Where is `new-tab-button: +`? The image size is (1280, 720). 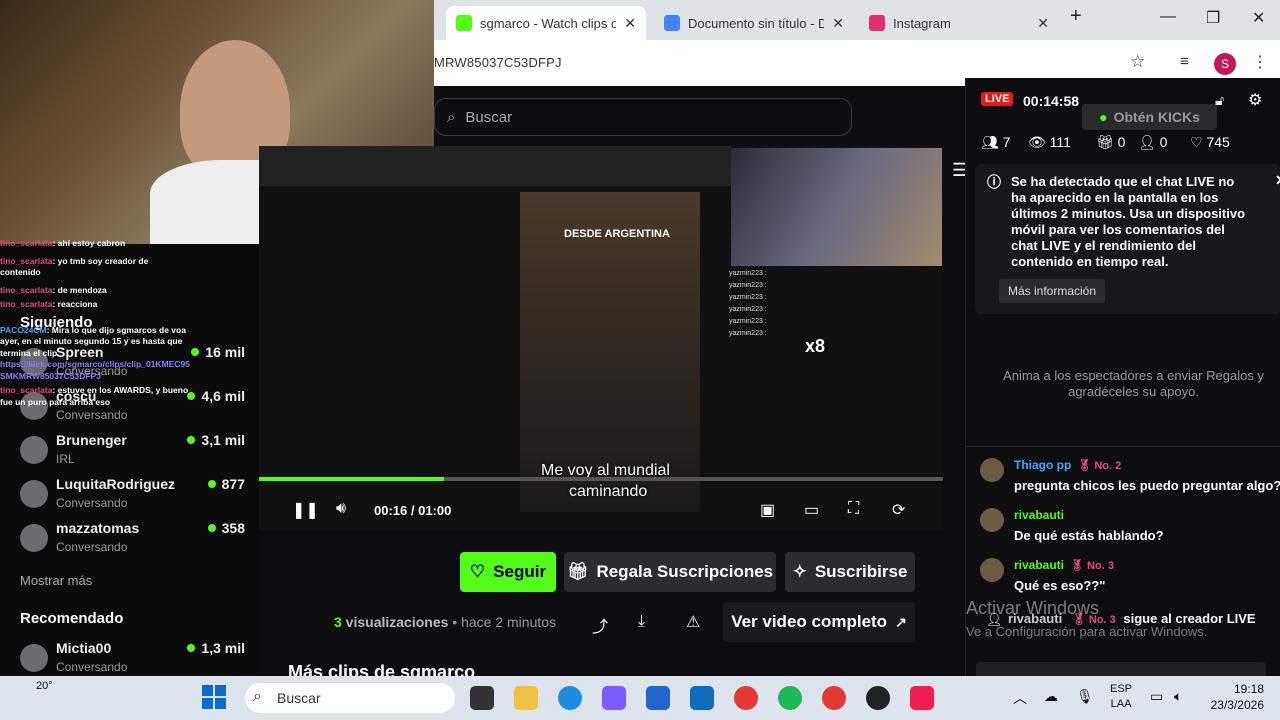
new-tab-button: + is located at coordinates (1076, 16).